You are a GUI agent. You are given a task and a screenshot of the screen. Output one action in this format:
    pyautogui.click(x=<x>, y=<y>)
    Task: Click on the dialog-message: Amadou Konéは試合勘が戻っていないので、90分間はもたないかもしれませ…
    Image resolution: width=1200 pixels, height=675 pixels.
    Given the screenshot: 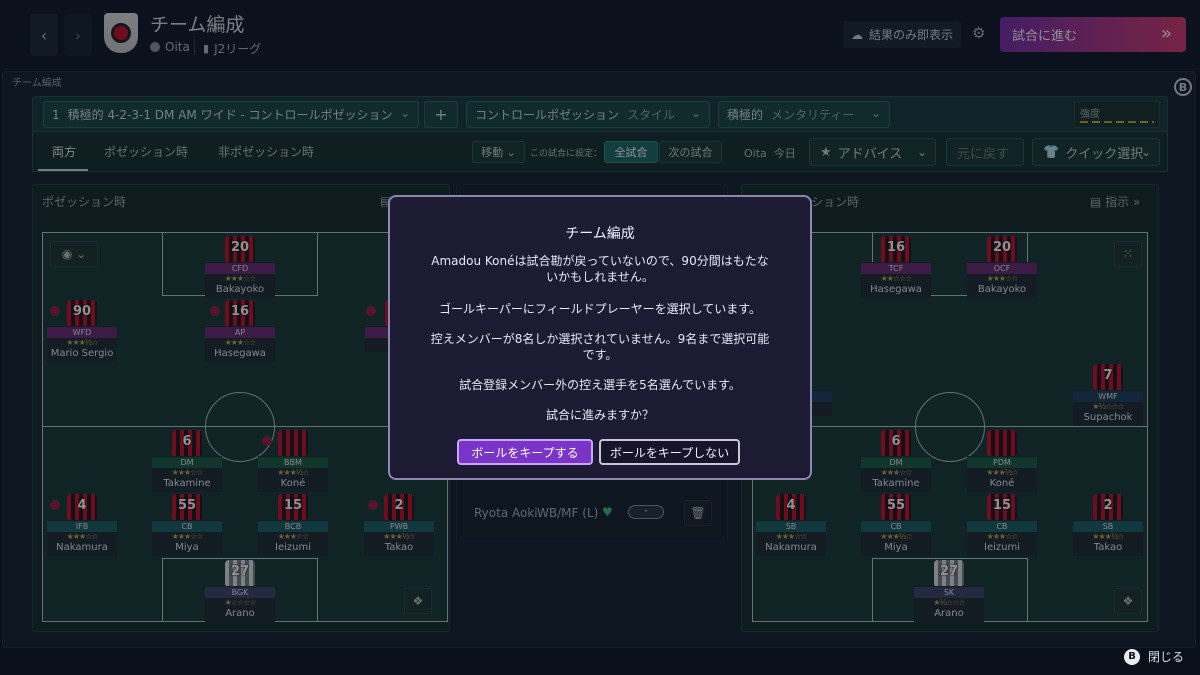 What is the action you would take?
    pyautogui.click(x=600, y=269)
    